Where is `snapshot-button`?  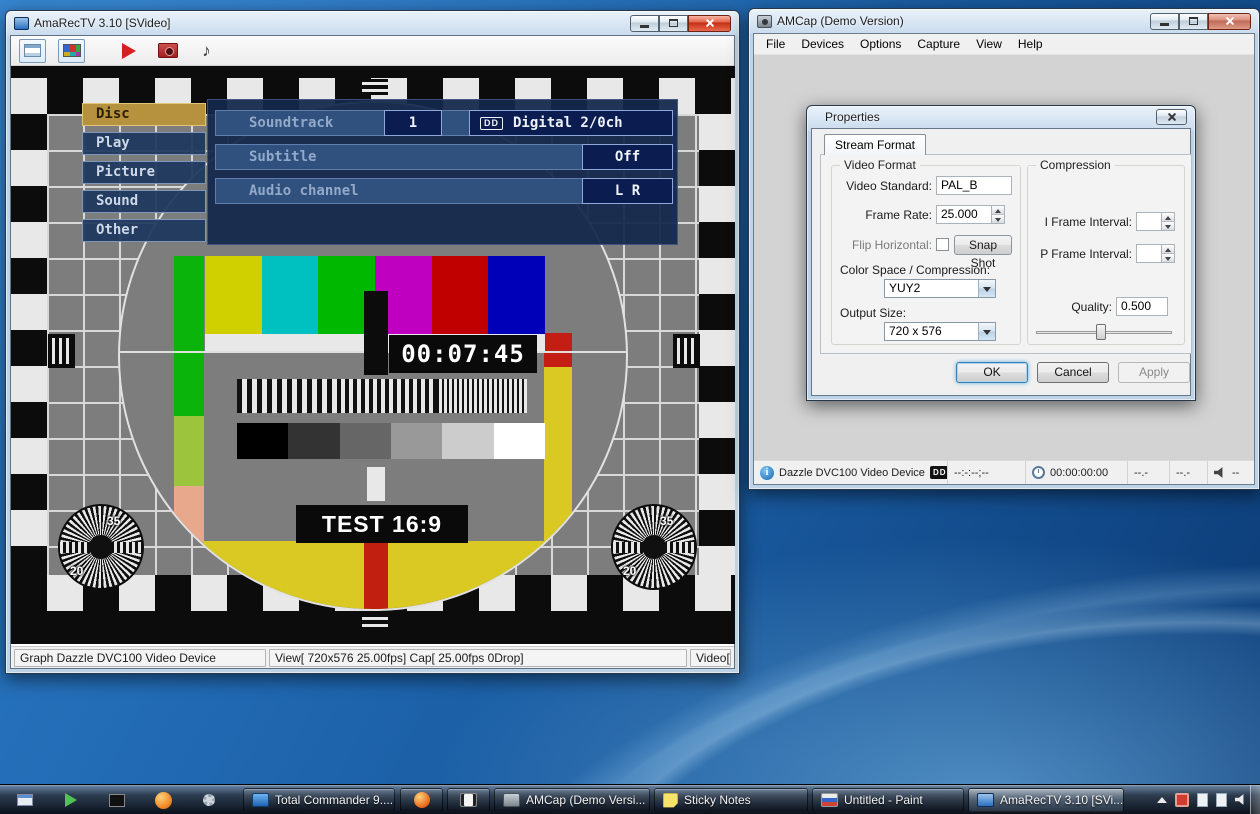
snapshot-button is located at coordinates (167, 51).